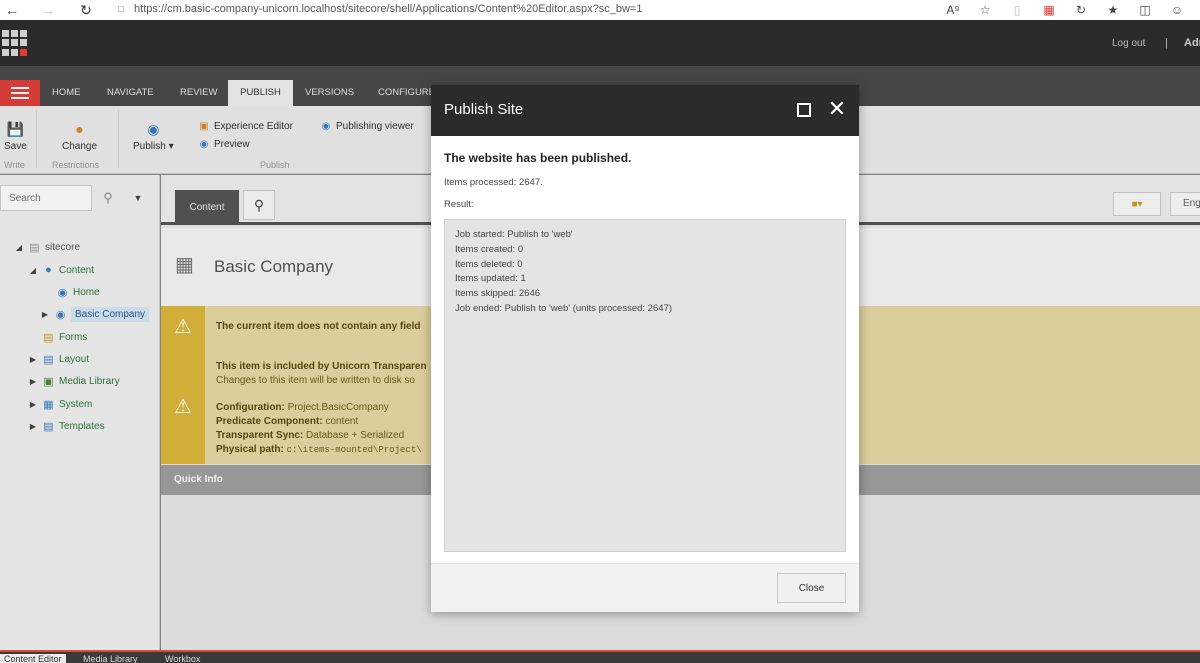  What do you see at coordinates (121, 9) in the screenshot?
I see `page-icon: □` at bounding box center [121, 9].